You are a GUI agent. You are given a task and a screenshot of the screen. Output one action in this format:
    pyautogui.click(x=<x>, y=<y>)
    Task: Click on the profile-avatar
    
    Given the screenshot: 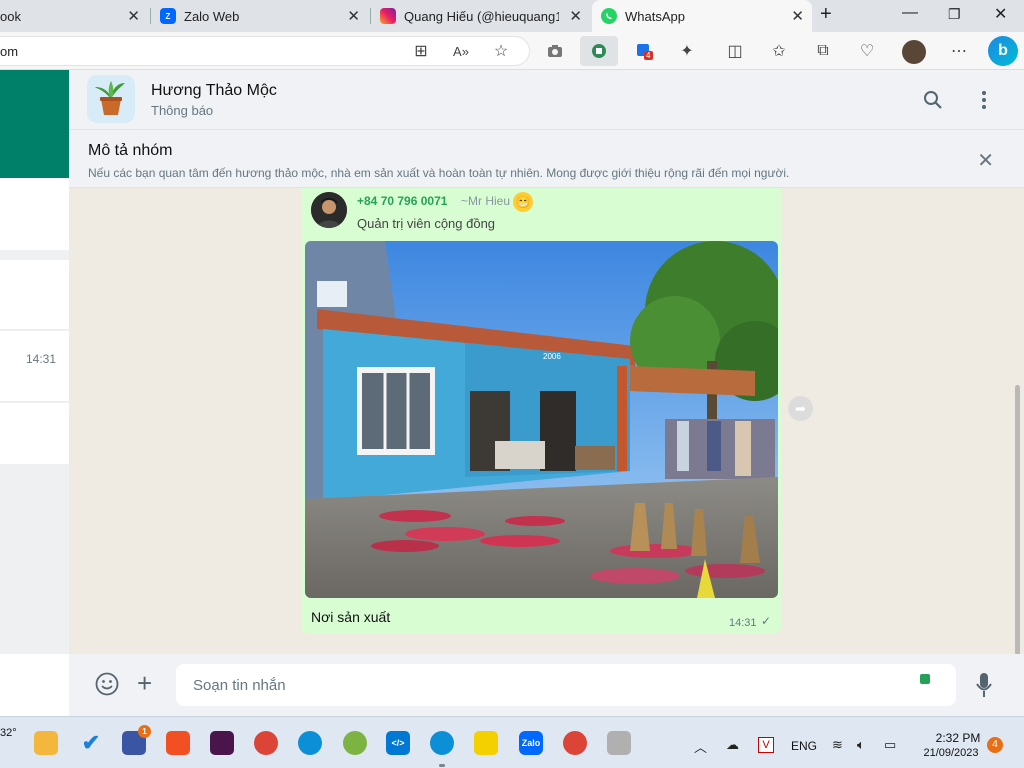 What is the action you would take?
    pyautogui.click(x=914, y=52)
    